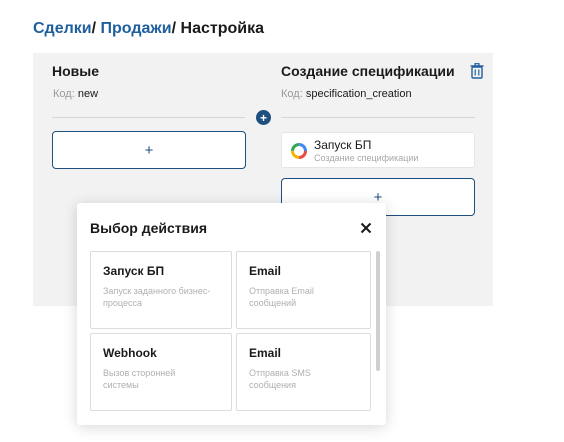  I want to click on process-loader-icon, so click(299, 151).